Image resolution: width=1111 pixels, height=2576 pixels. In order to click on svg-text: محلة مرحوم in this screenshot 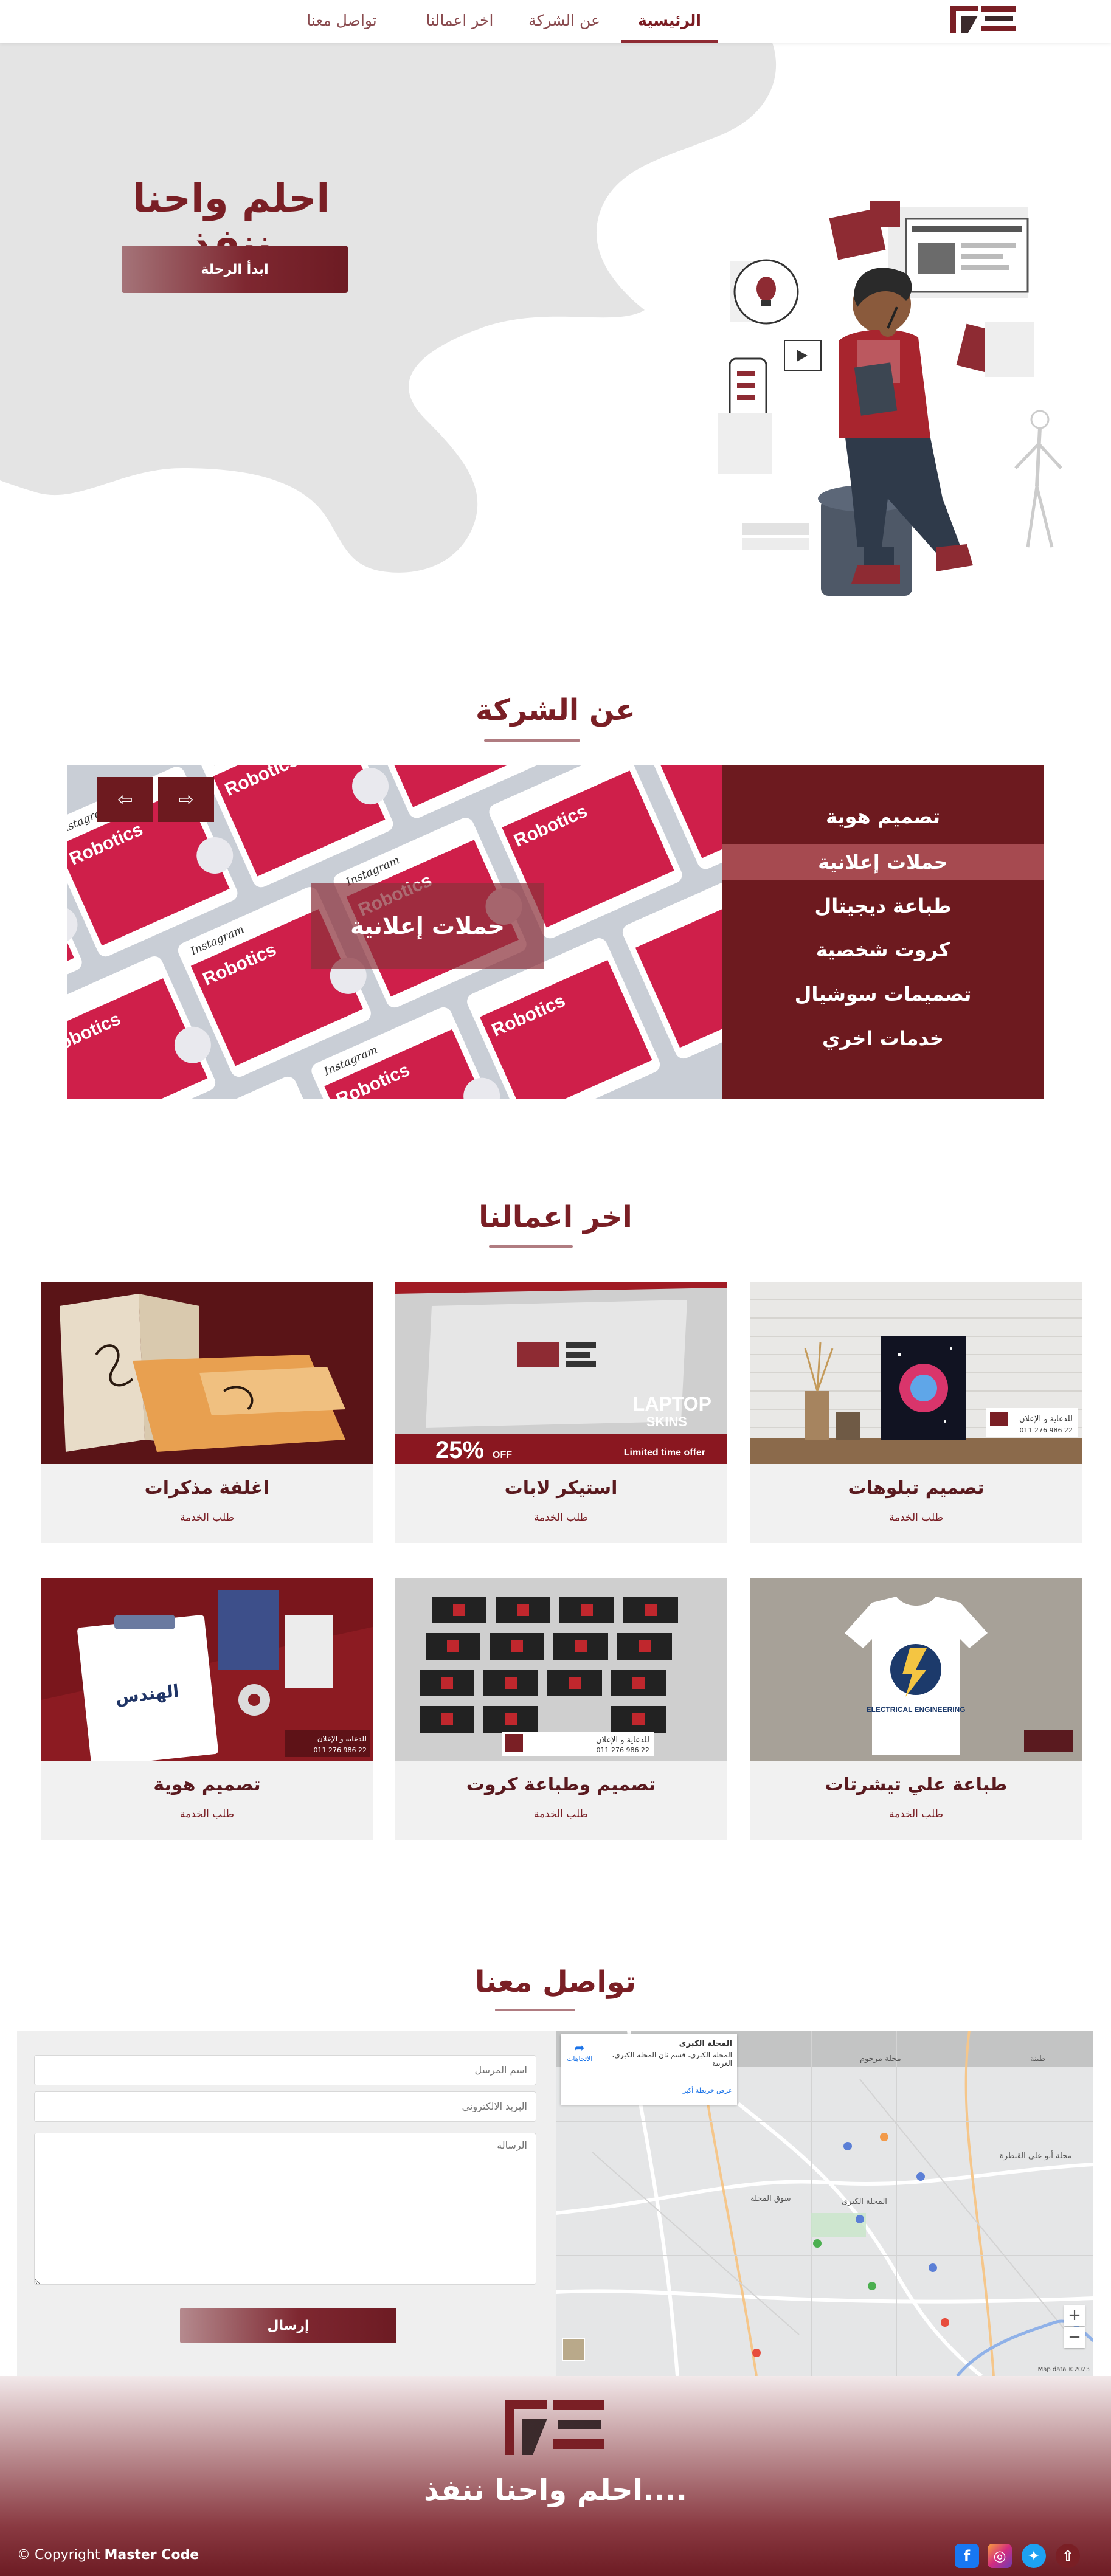, I will do `click(880, 2058)`.